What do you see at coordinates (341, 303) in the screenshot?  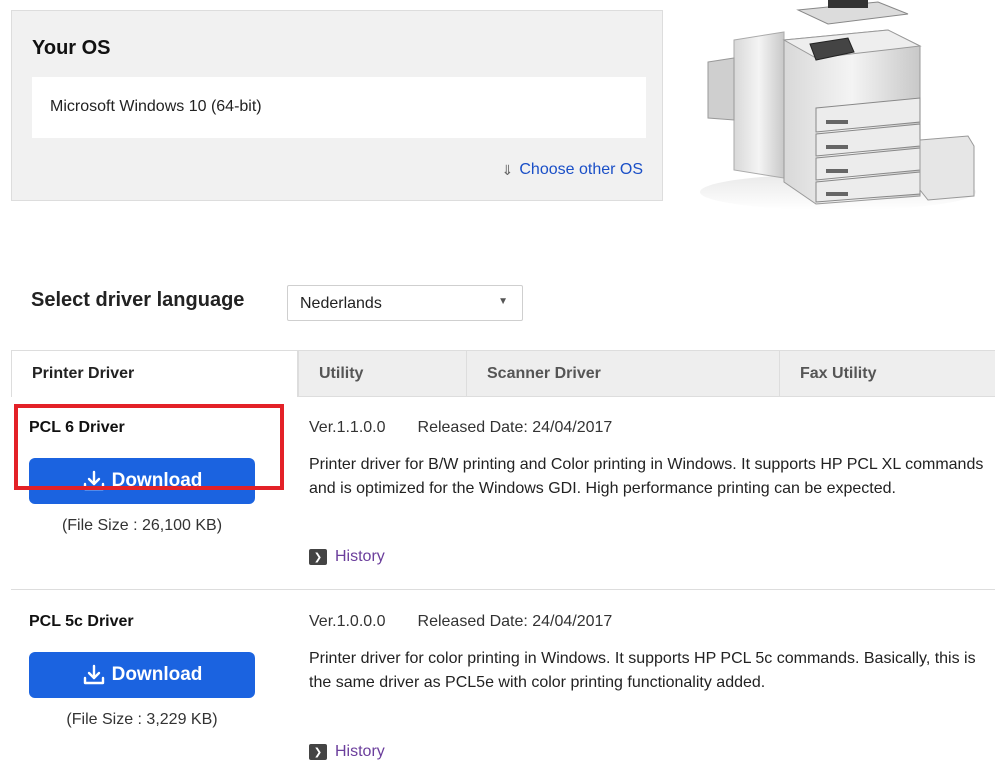 I see `driver-language-value: Nederlands` at bounding box center [341, 303].